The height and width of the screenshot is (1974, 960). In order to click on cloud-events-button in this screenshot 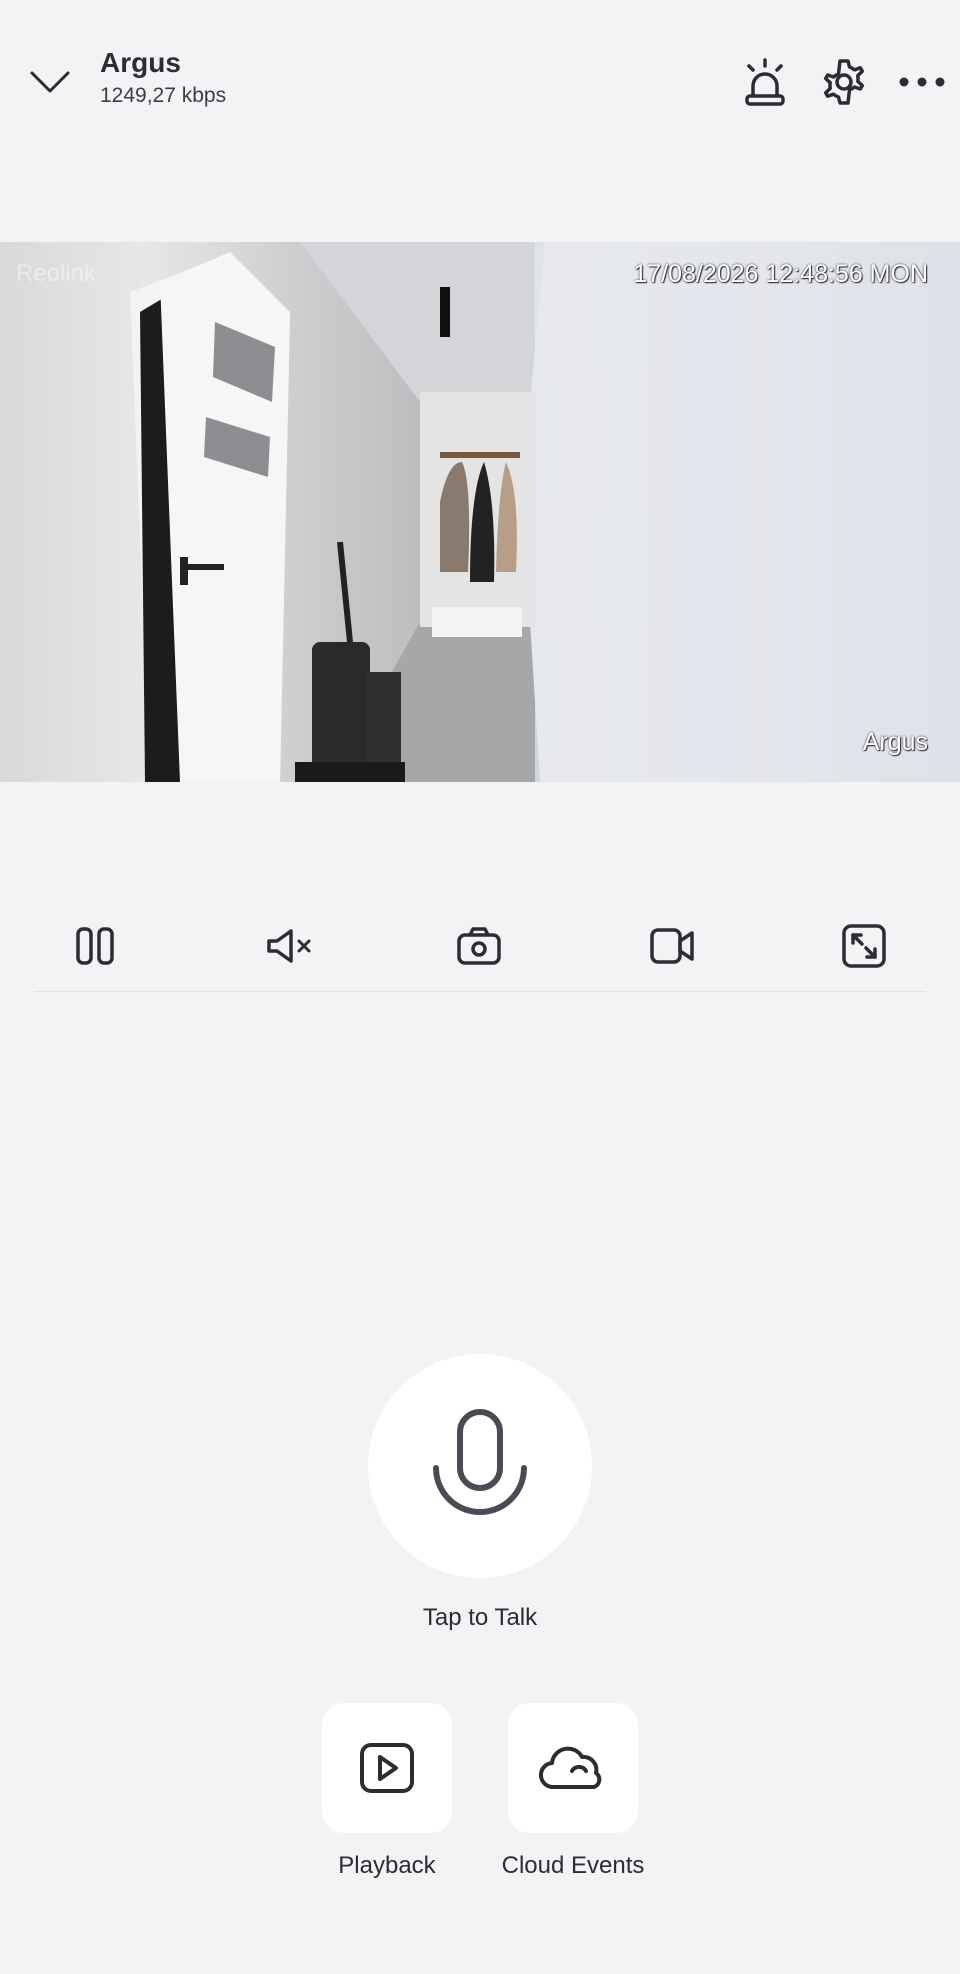, I will do `click(573, 1768)`.